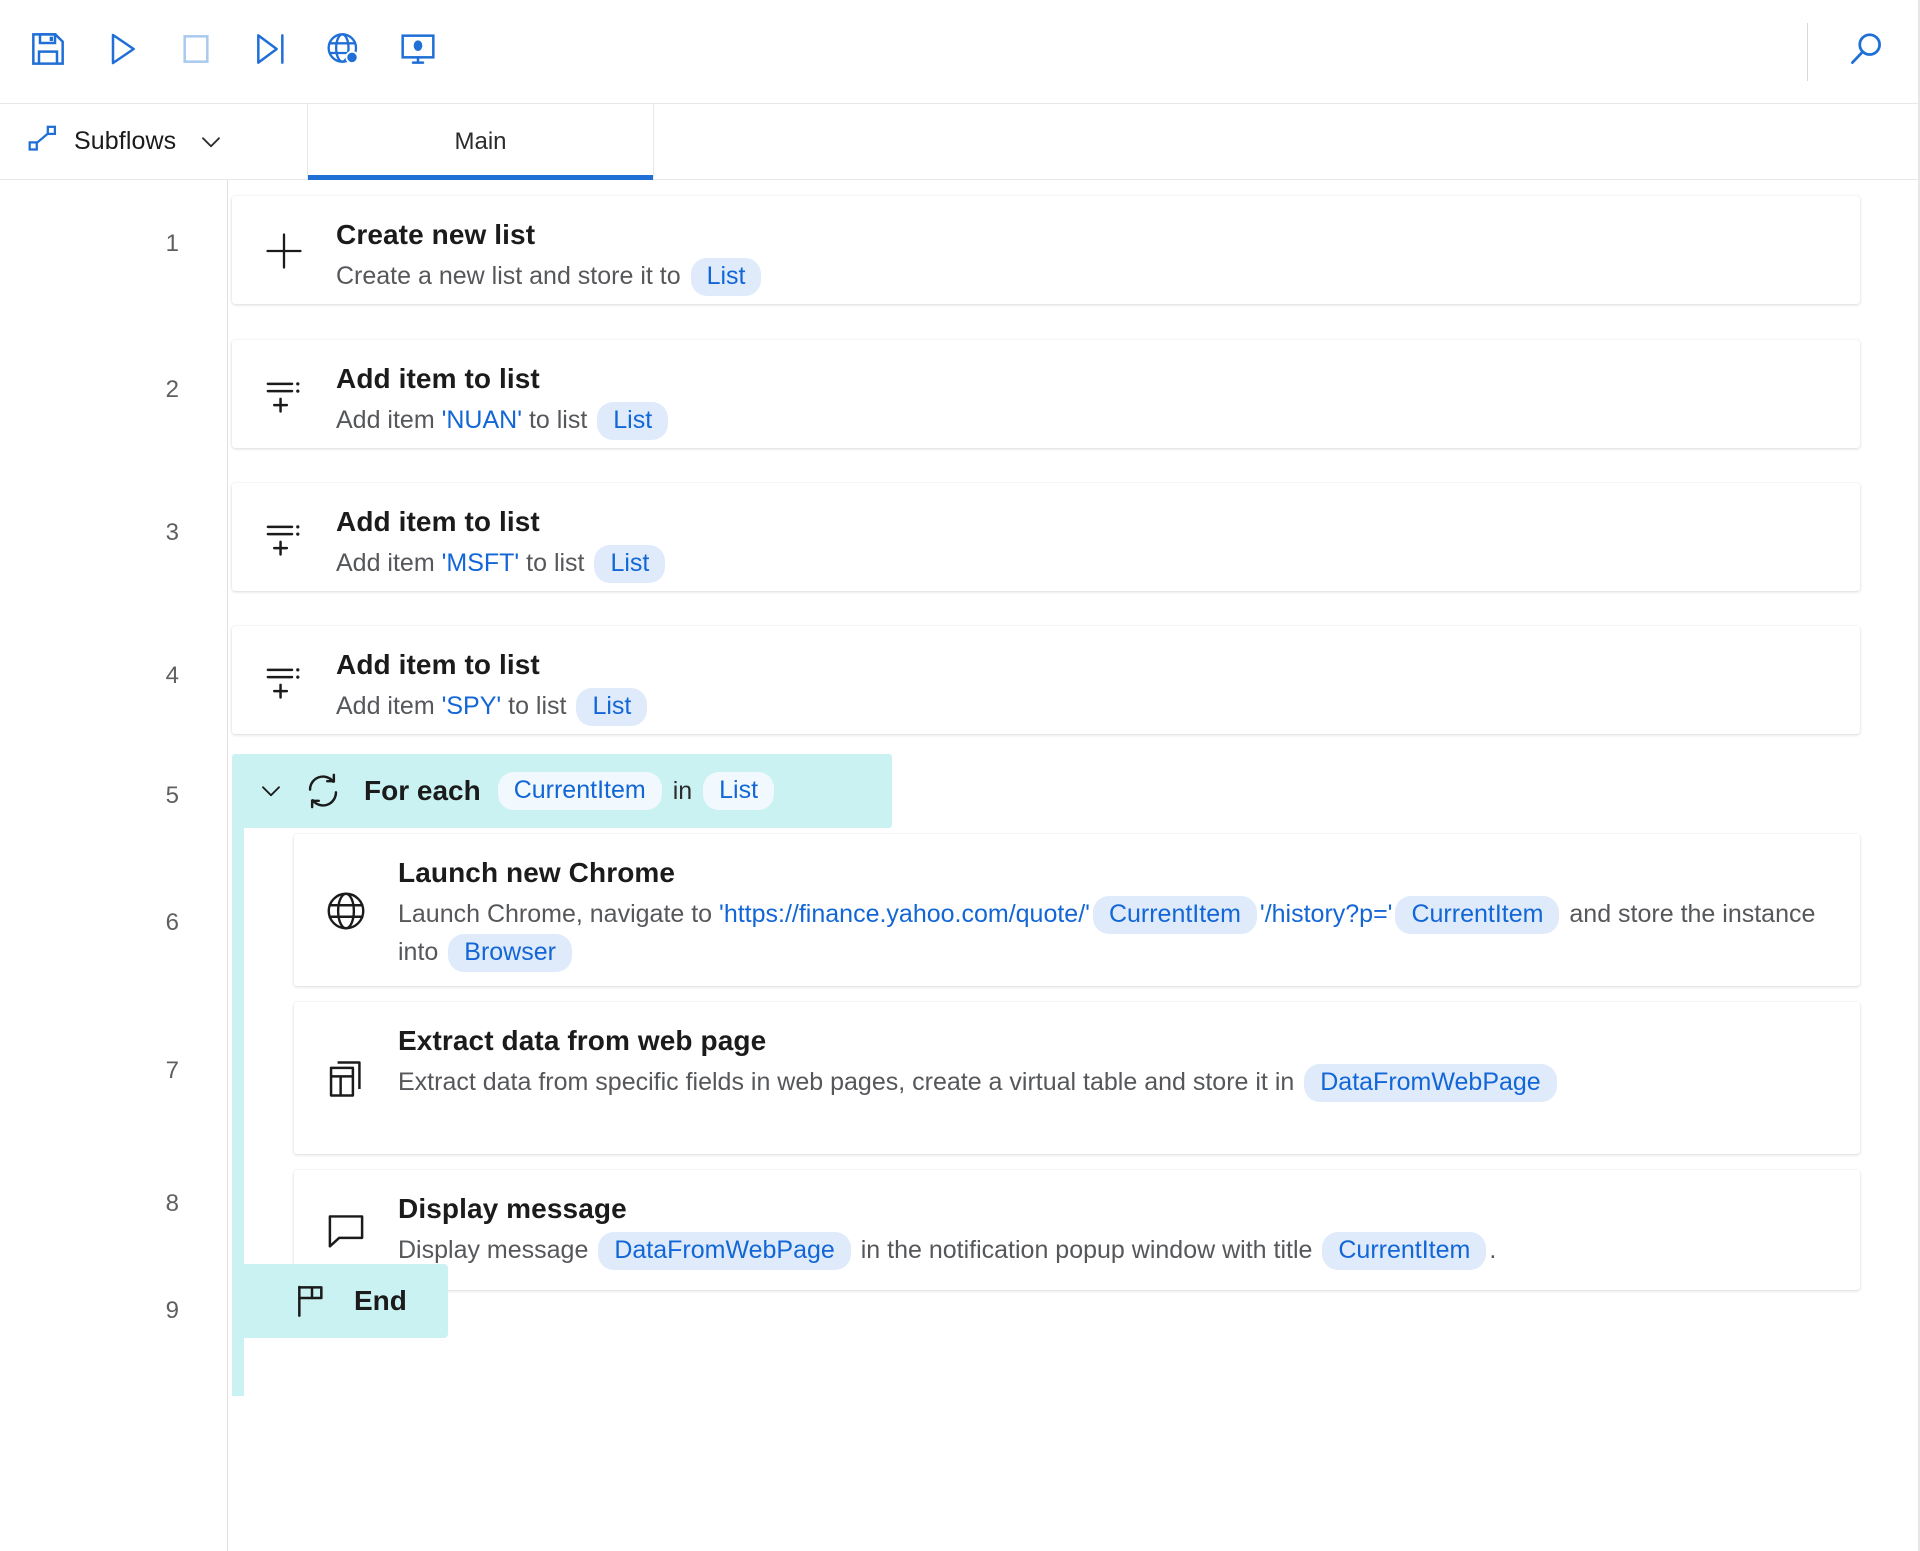  What do you see at coordinates (422, 790) in the screenshot?
I see `loop-title: For each` at bounding box center [422, 790].